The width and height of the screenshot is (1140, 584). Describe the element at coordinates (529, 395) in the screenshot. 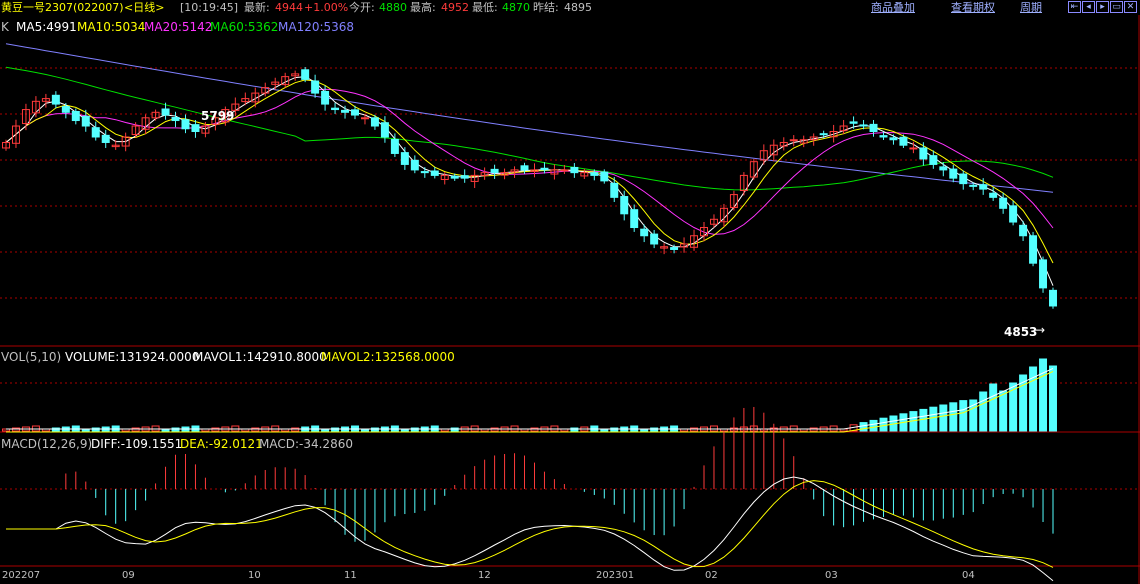

I see `volume-bars` at that location.